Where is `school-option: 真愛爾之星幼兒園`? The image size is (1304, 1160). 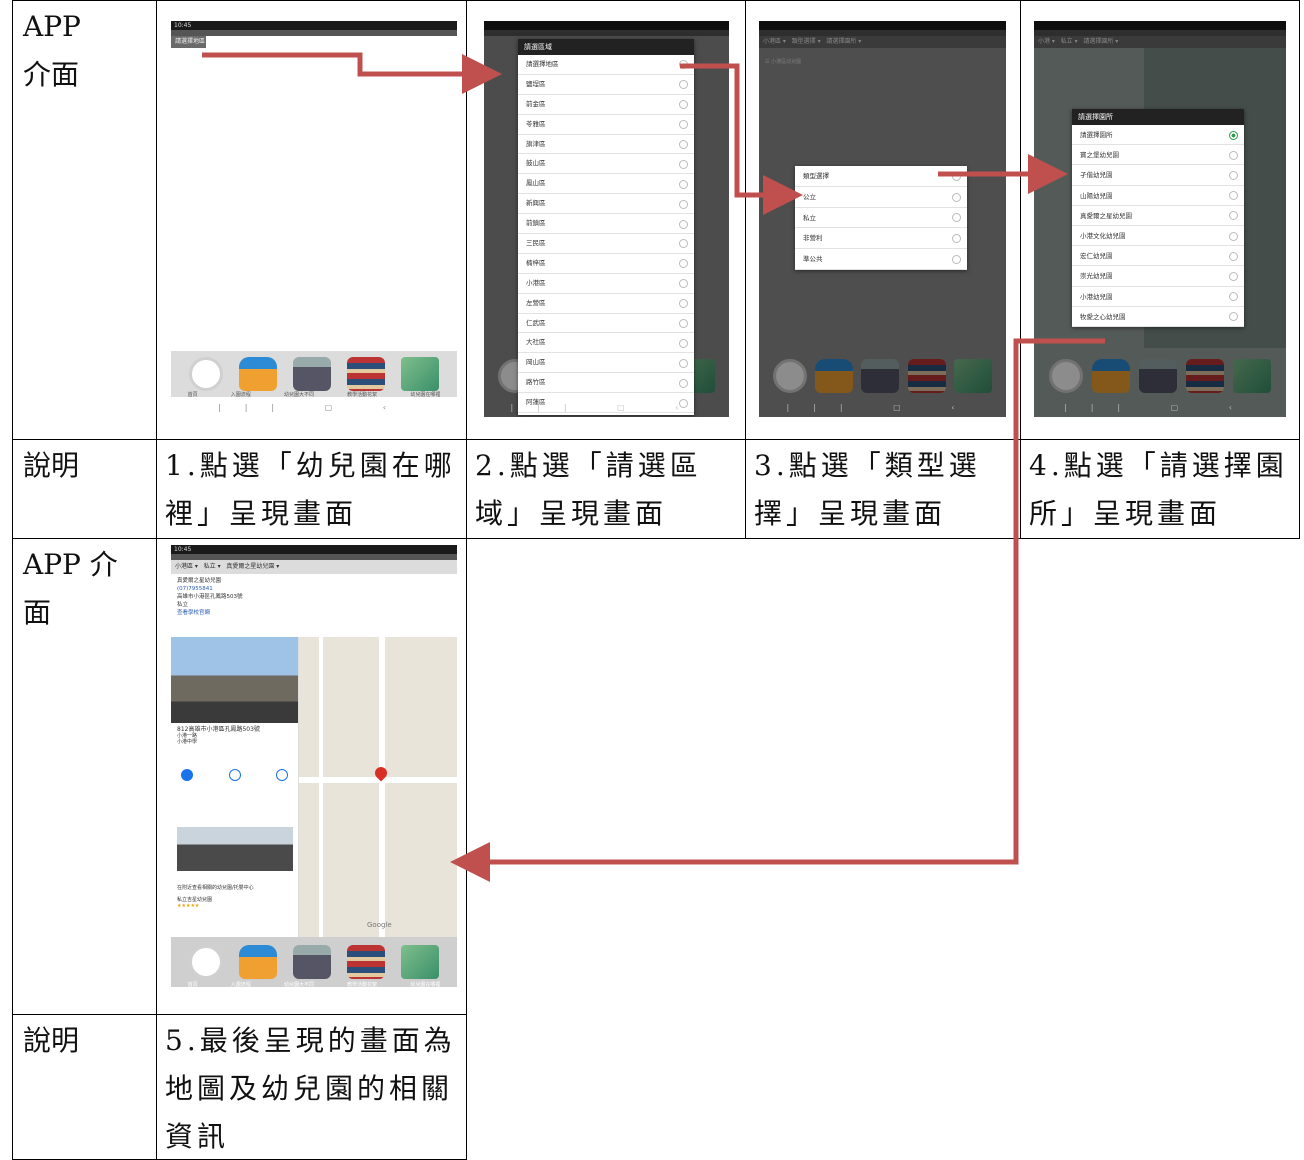
school-option: 真愛爾之星幼兒園 is located at coordinates (1158, 216).